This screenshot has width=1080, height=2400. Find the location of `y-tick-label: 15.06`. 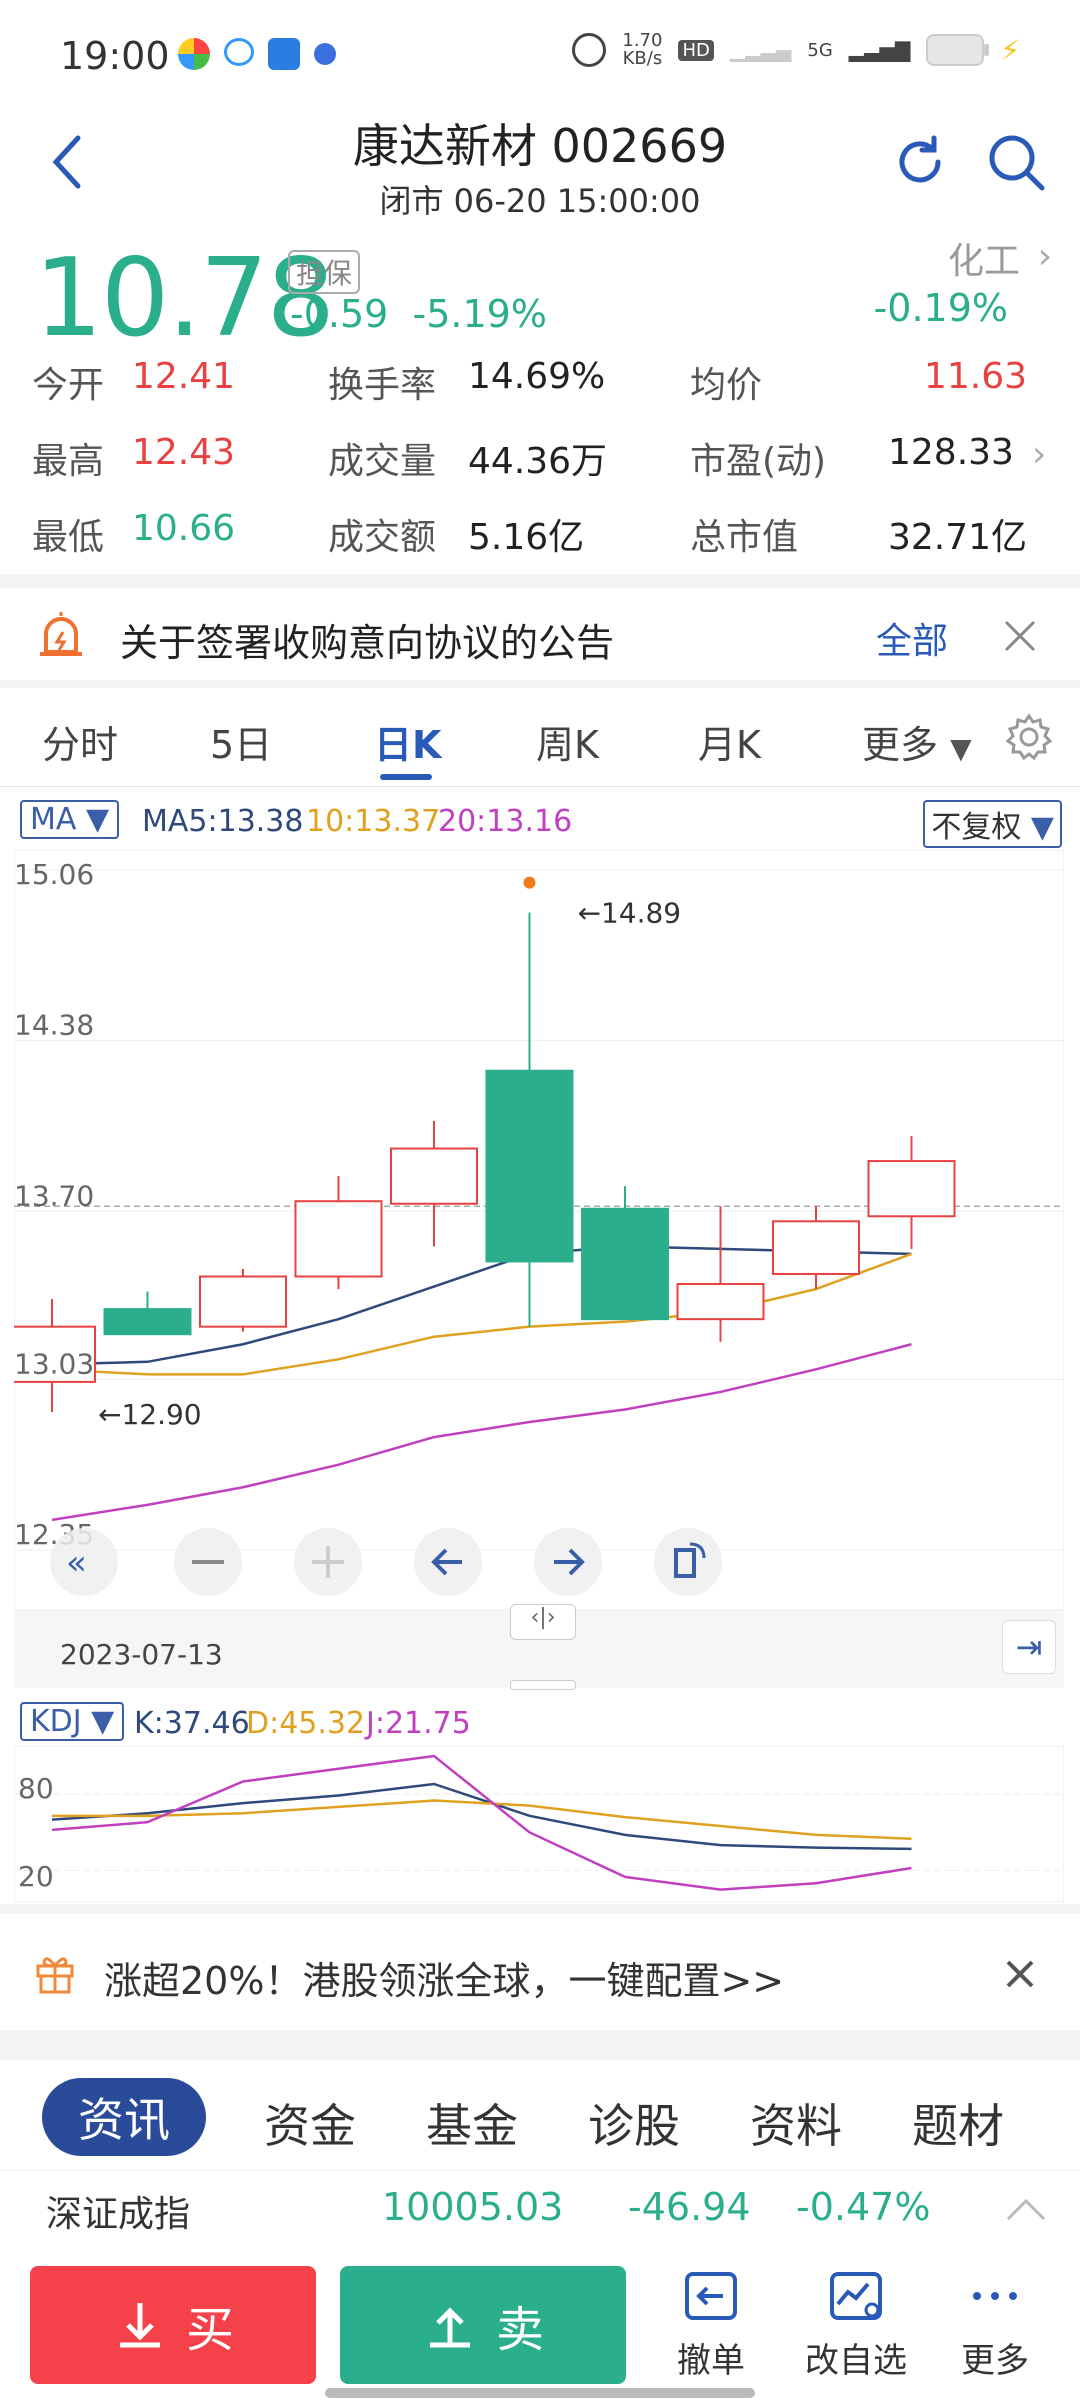

y-tick-label: 15.06 is located at coordinates (54, 874).